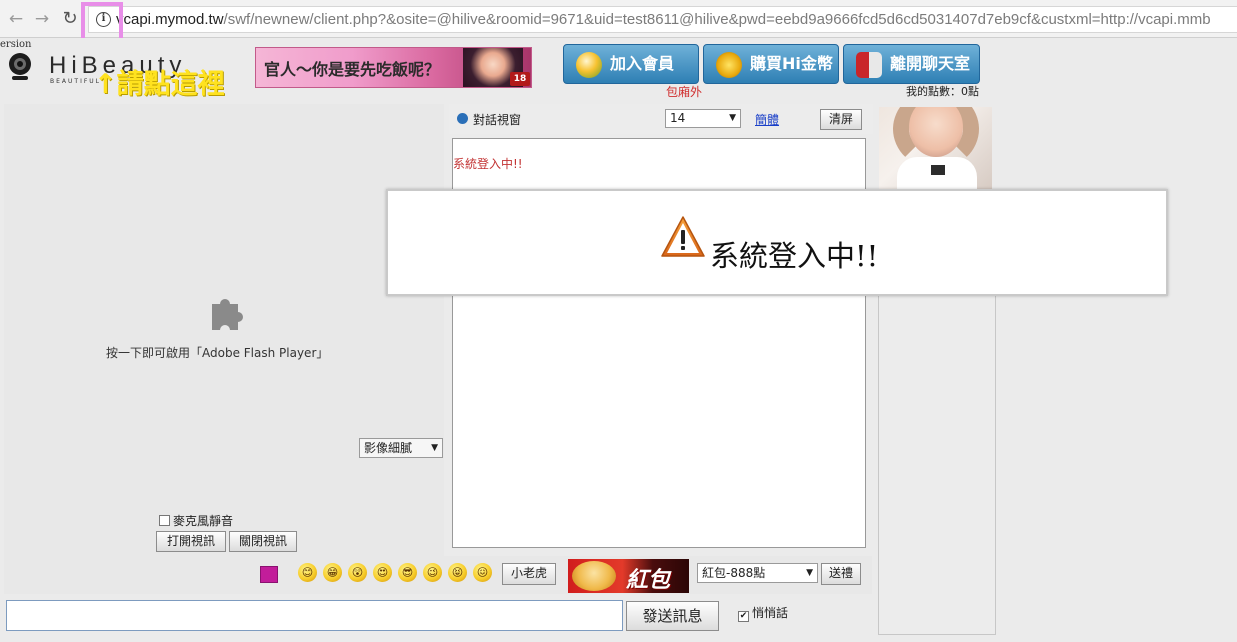 The width and height of the screenshot is (1237, 642). I want to click on gift-value: 紅包-888點, so click(734, 573).